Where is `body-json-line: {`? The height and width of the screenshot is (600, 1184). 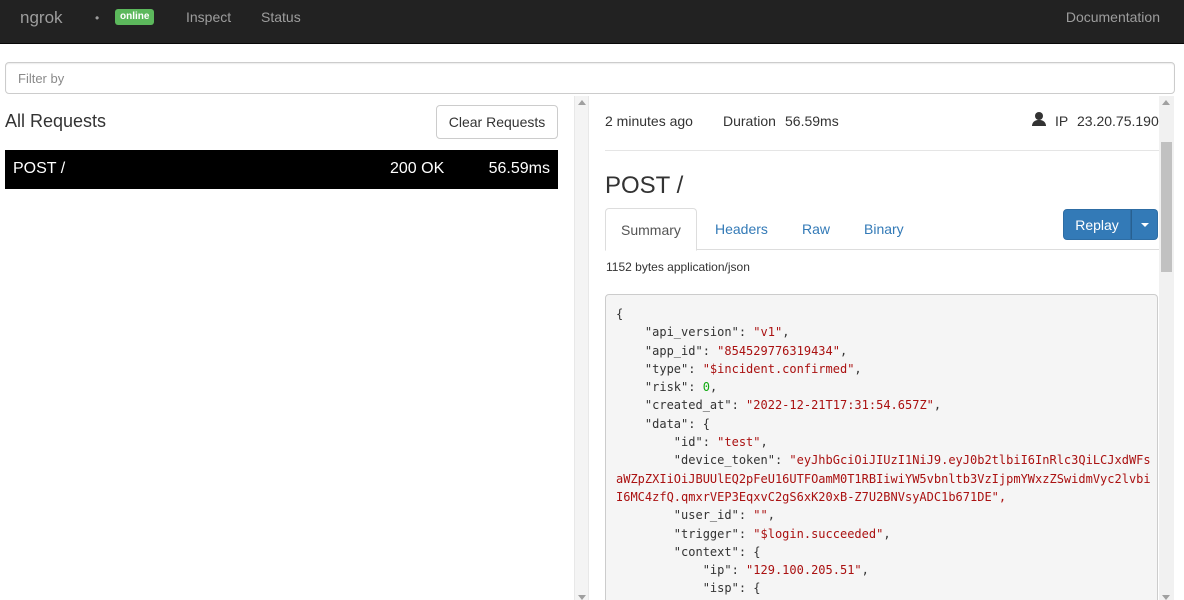 body-json-line: { is located at coordinates (620, 314).